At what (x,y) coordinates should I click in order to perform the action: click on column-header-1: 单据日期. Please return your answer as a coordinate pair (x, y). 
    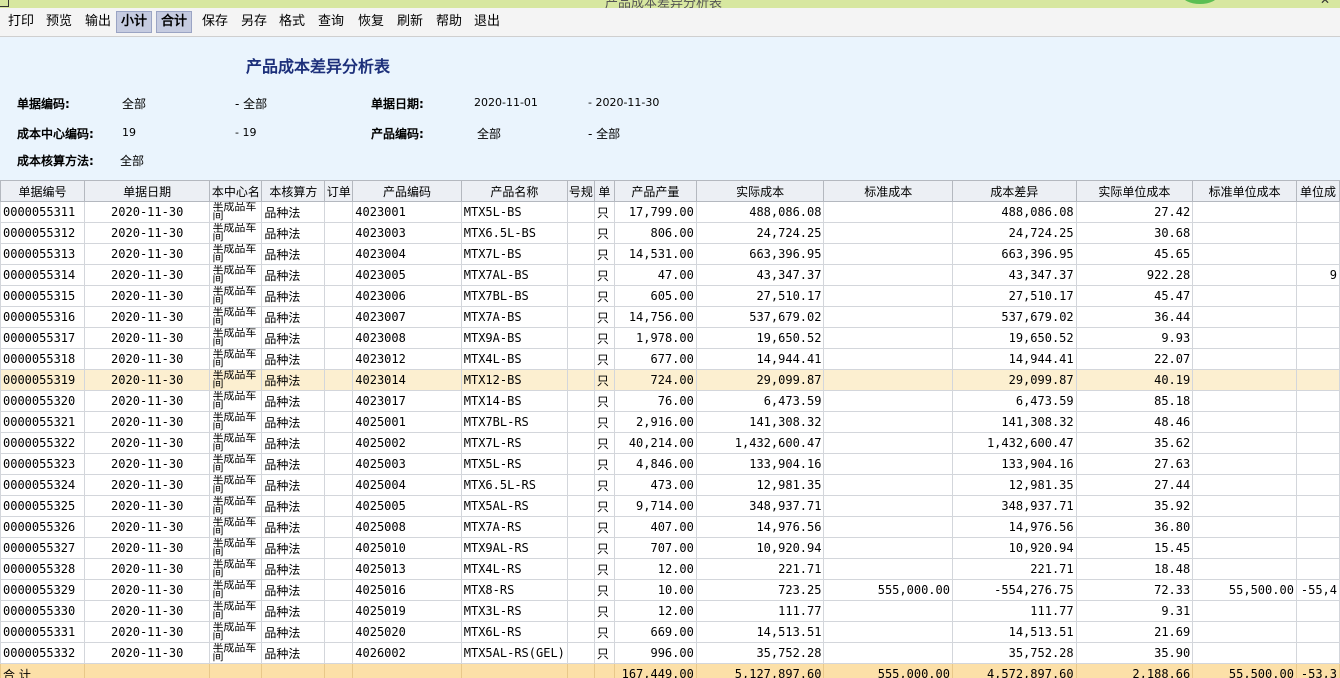
    Looking at the image, I should click on (147, 191).